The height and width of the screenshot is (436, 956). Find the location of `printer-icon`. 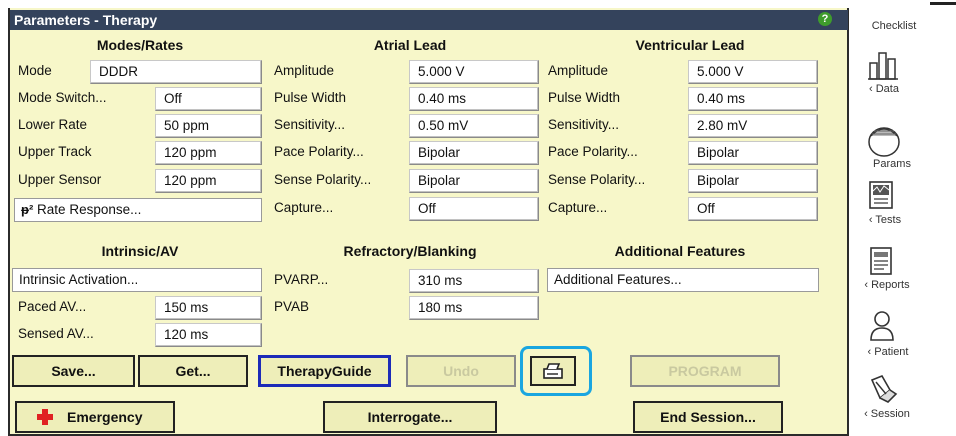

printer-icon is located at coordinates (553, 371).